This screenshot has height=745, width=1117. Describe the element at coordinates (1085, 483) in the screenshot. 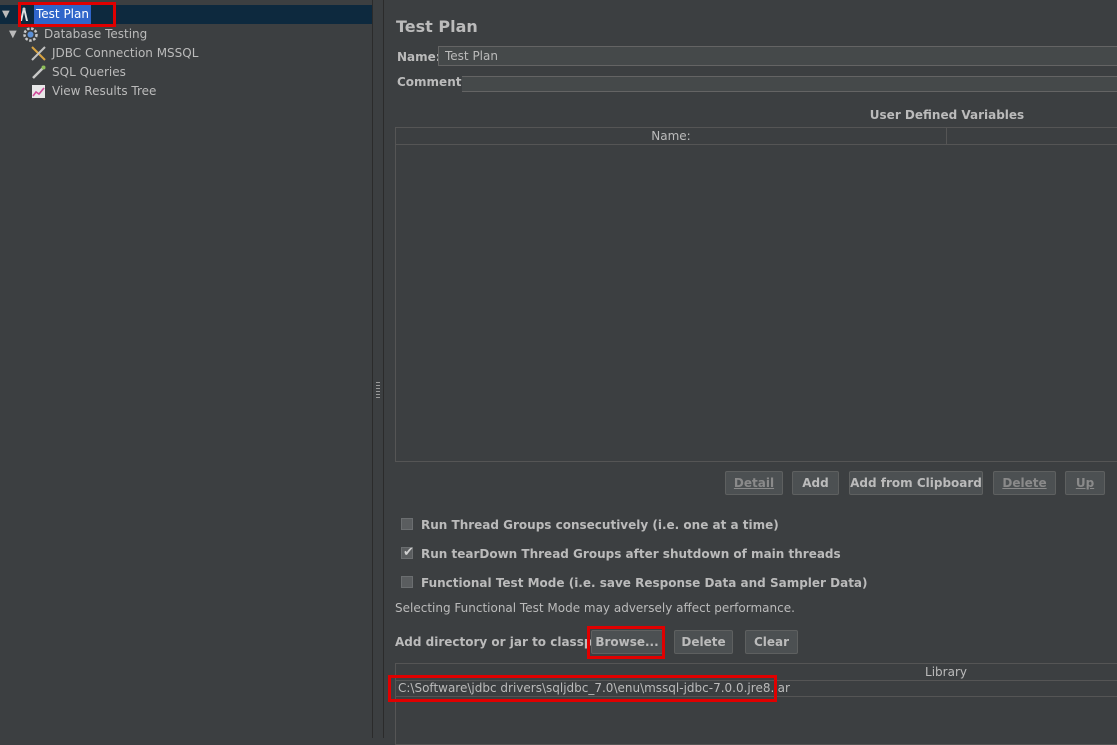

I see `up-button: Up` at that location.